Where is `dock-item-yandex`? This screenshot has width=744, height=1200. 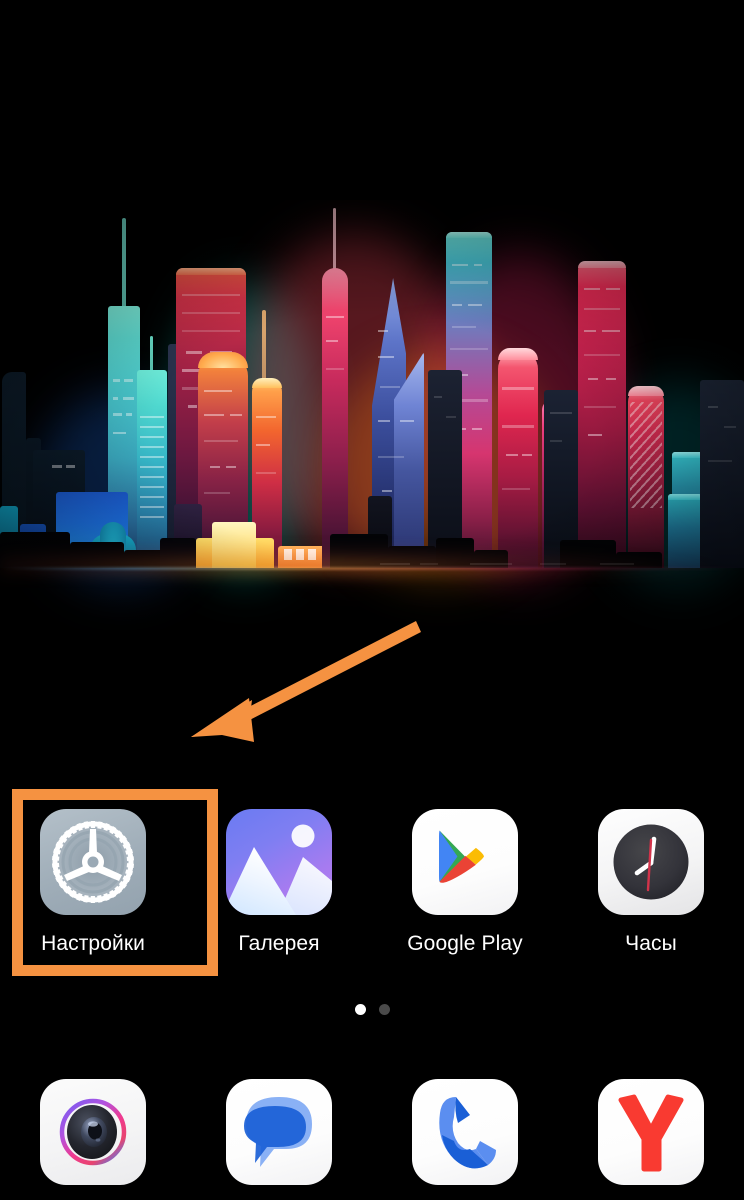 dock-item-yandex is located at coordinates (651, 1132).